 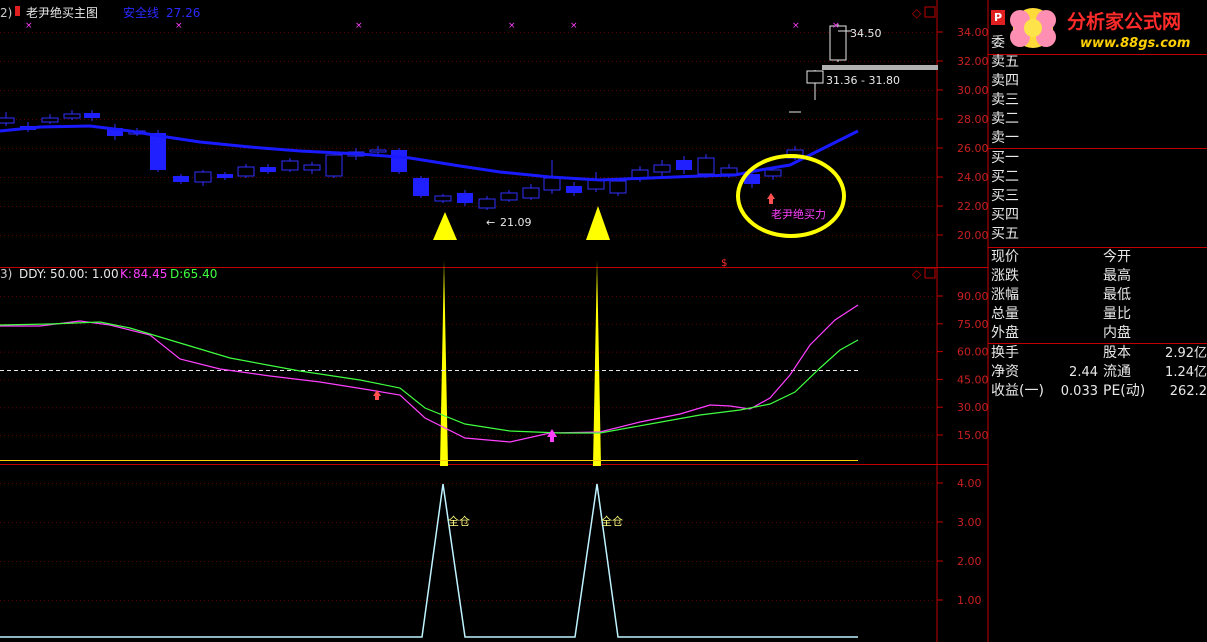 I want to click on fund-right-value: 262.2, so click(x=1188, y=391).